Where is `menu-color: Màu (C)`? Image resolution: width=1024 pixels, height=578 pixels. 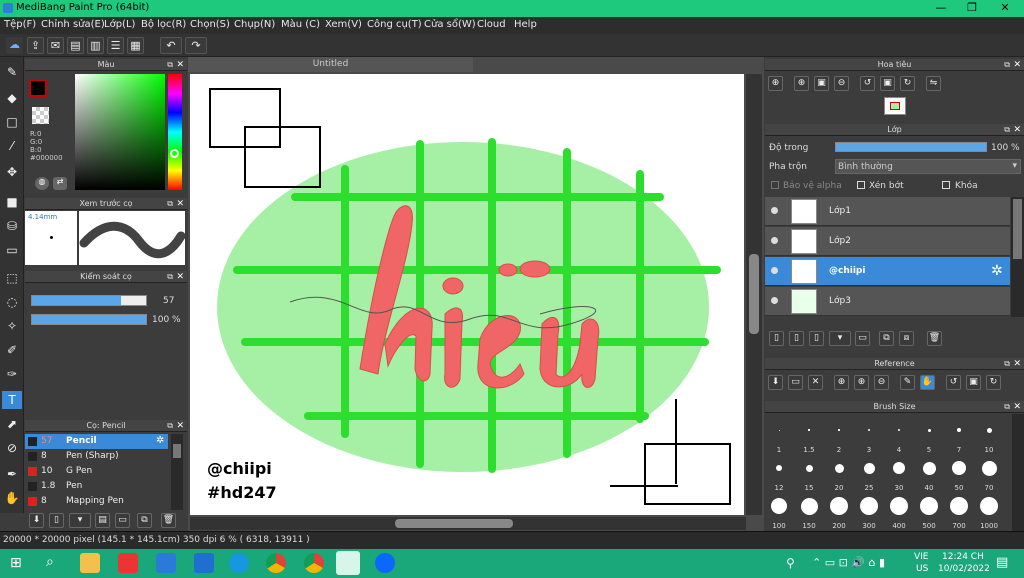
menu-color: Màu (C) is located at coordinates (300, 24).